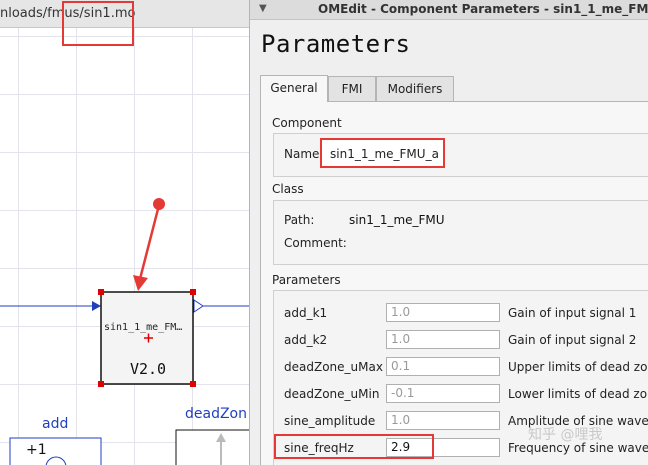  Describe the element at coordinates (55, 451) in the screenshot. I see `add-block` at that location.